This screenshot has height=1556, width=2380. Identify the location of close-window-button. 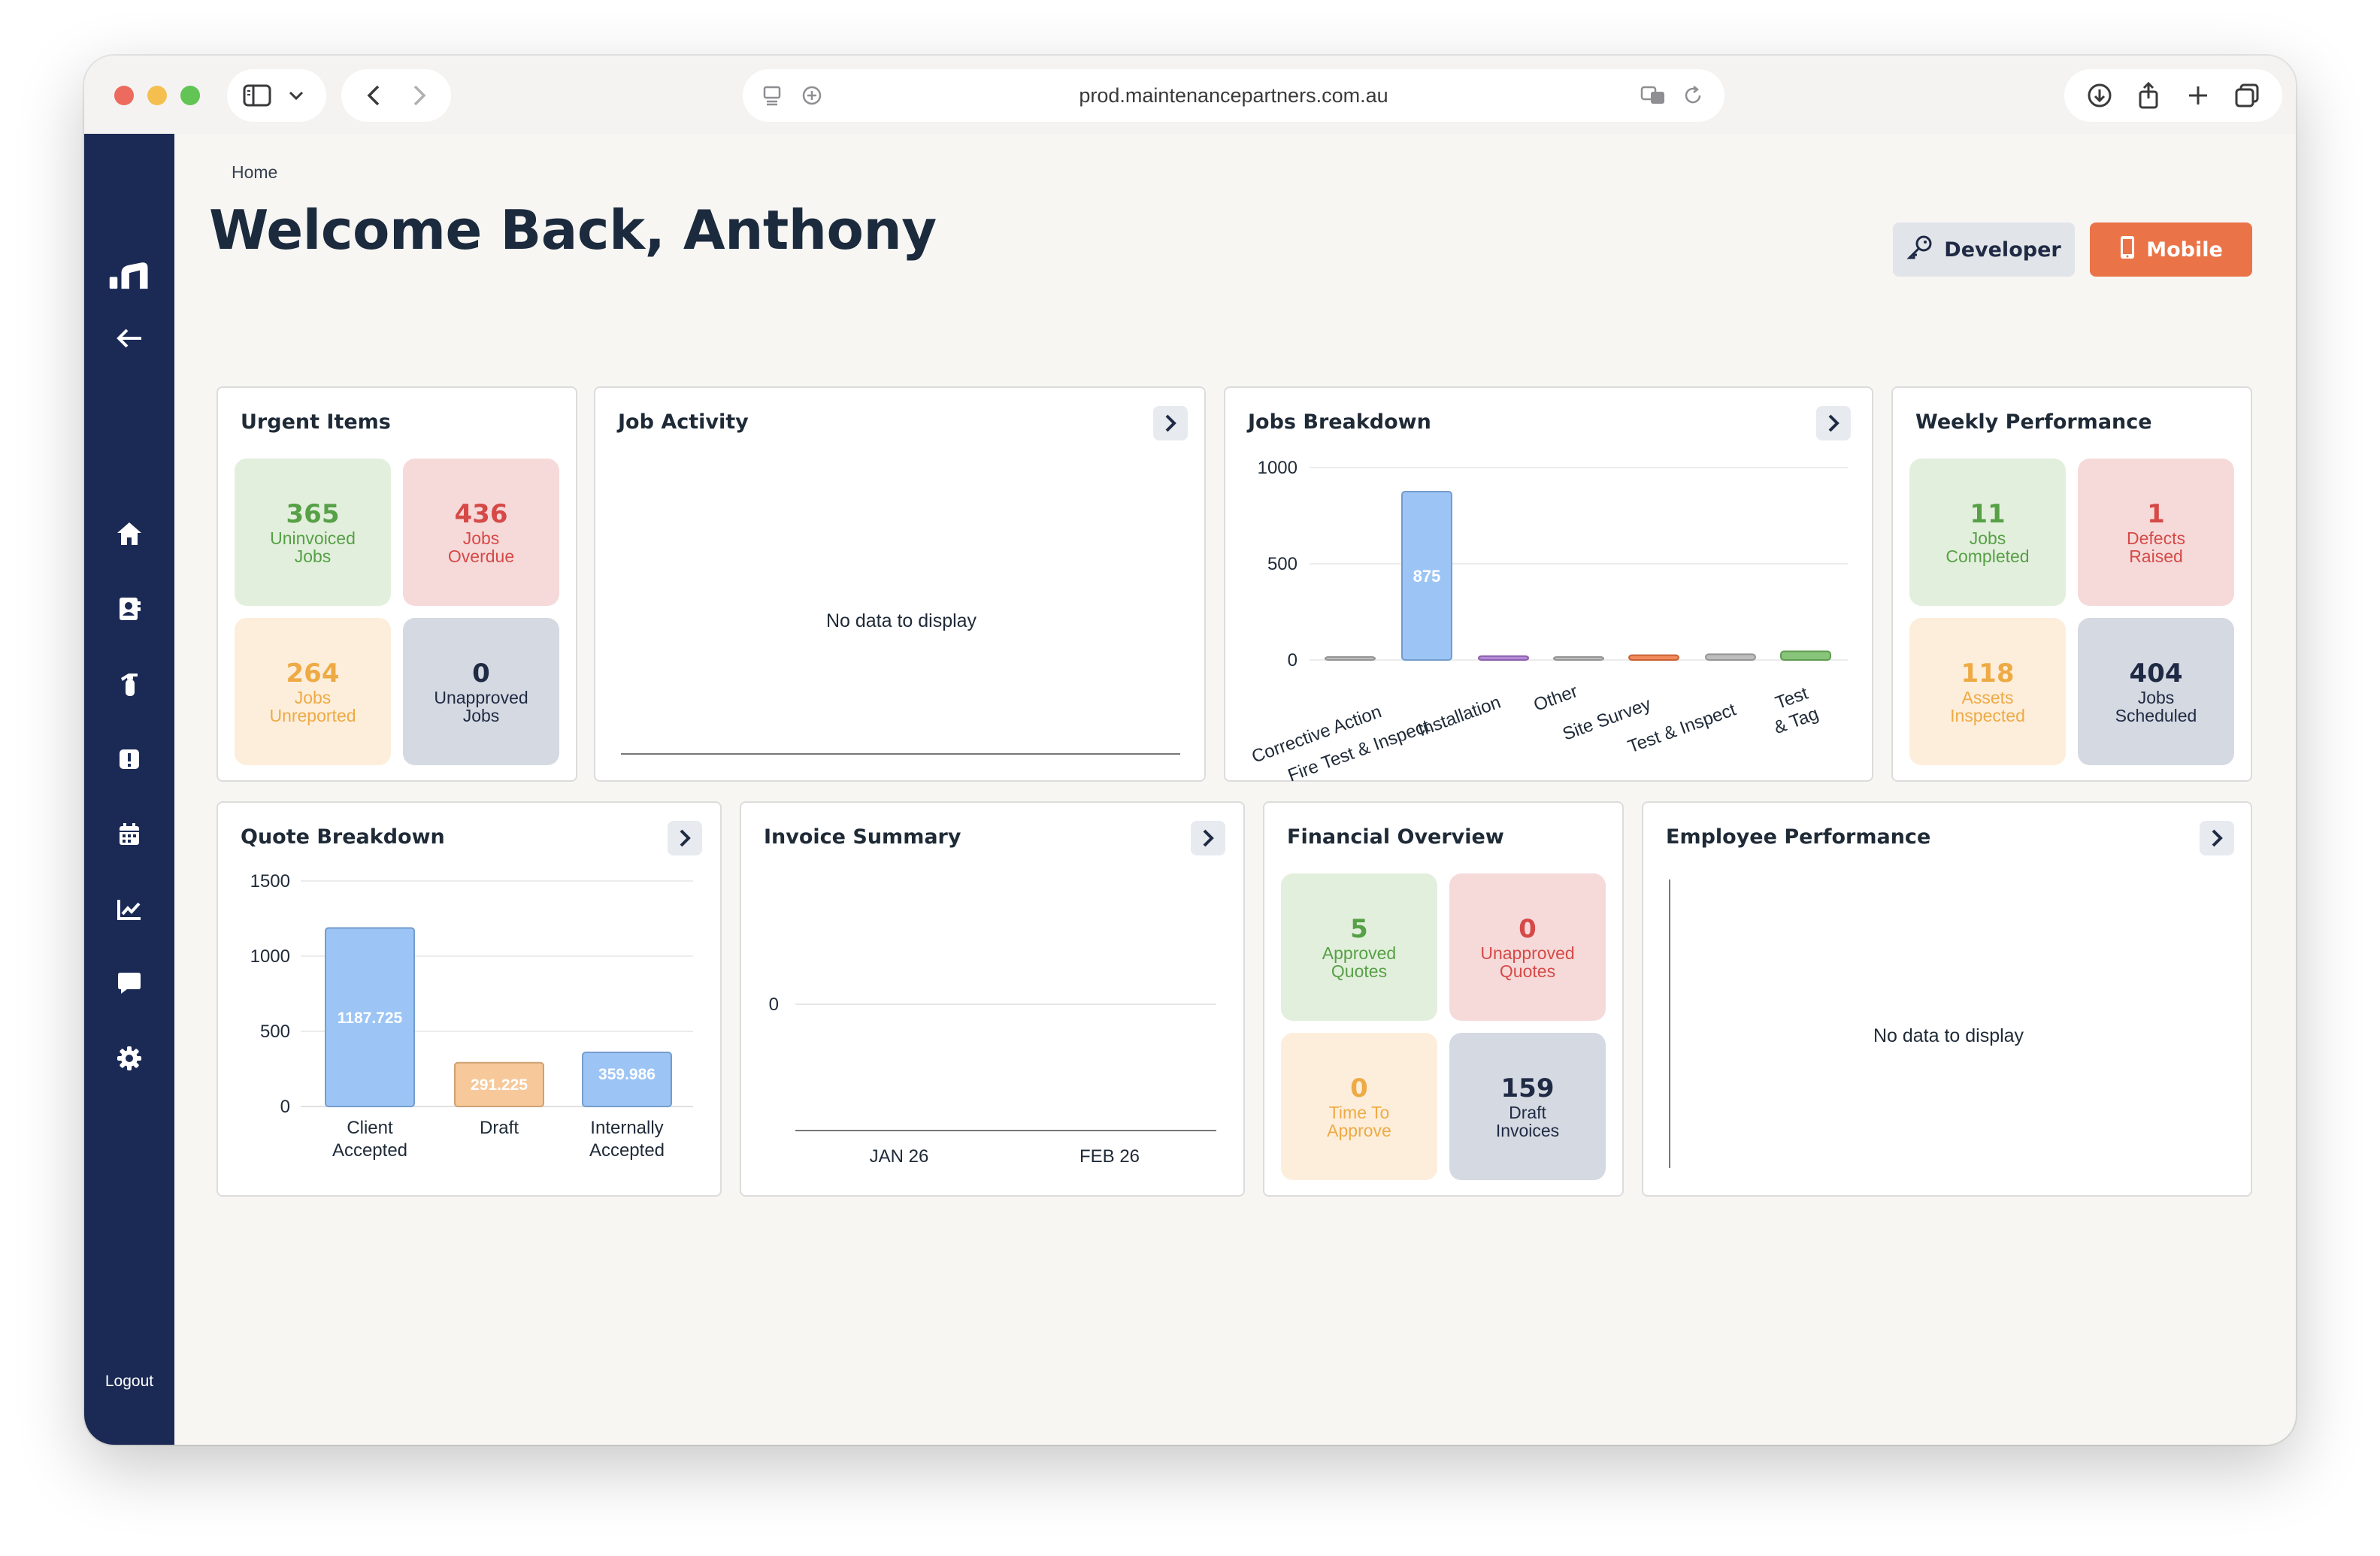
(124, 96).